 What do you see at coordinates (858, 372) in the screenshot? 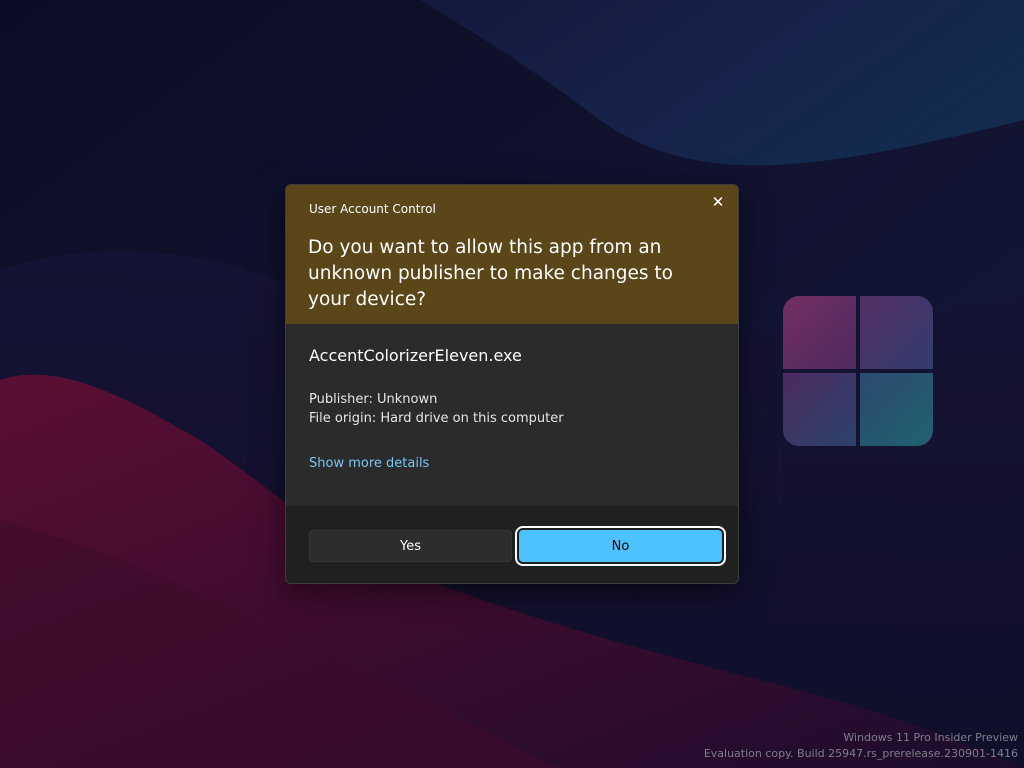
I see `windows-logo-icon` at bounding box center [858, 372].